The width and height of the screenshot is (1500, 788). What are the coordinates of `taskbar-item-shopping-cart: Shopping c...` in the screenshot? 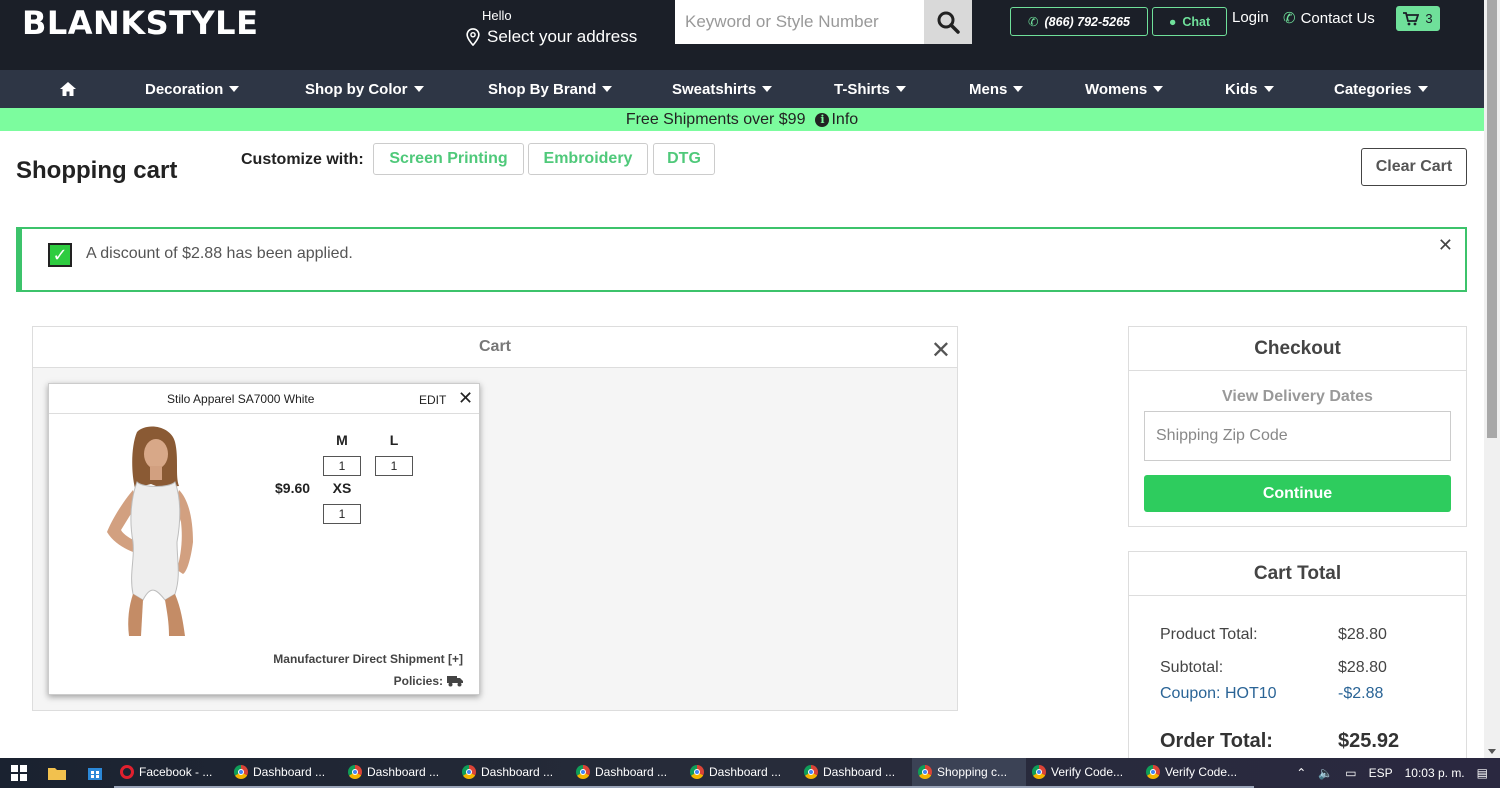 It's located at (969, 773).